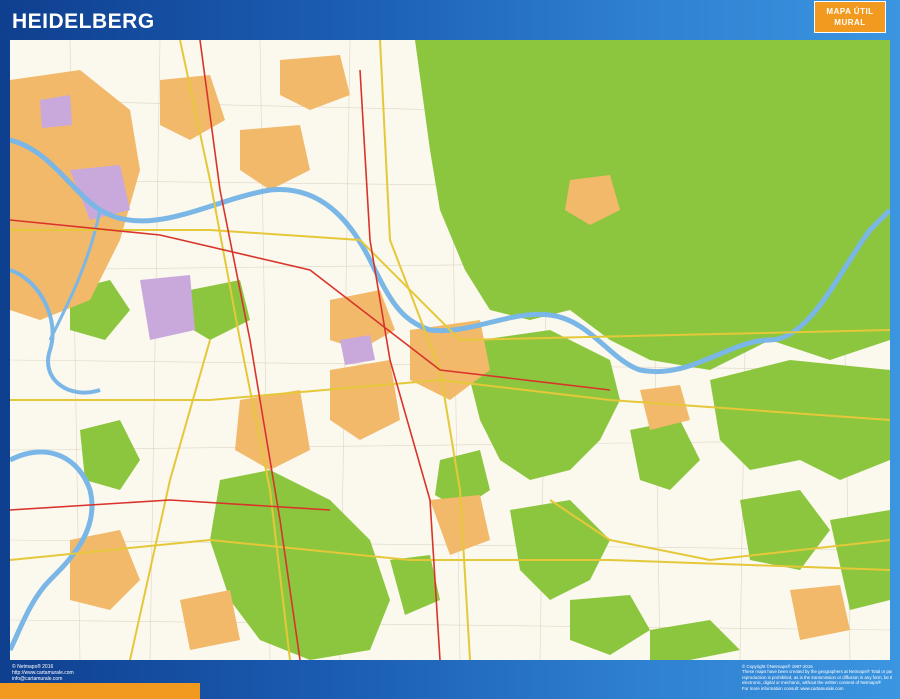 The height and width of the screenshot is (699, 900). Describe the element at coordinates (43, 679) in the screenshot. I see `footer-left-line-3: info@cartamurale.com` at that location.